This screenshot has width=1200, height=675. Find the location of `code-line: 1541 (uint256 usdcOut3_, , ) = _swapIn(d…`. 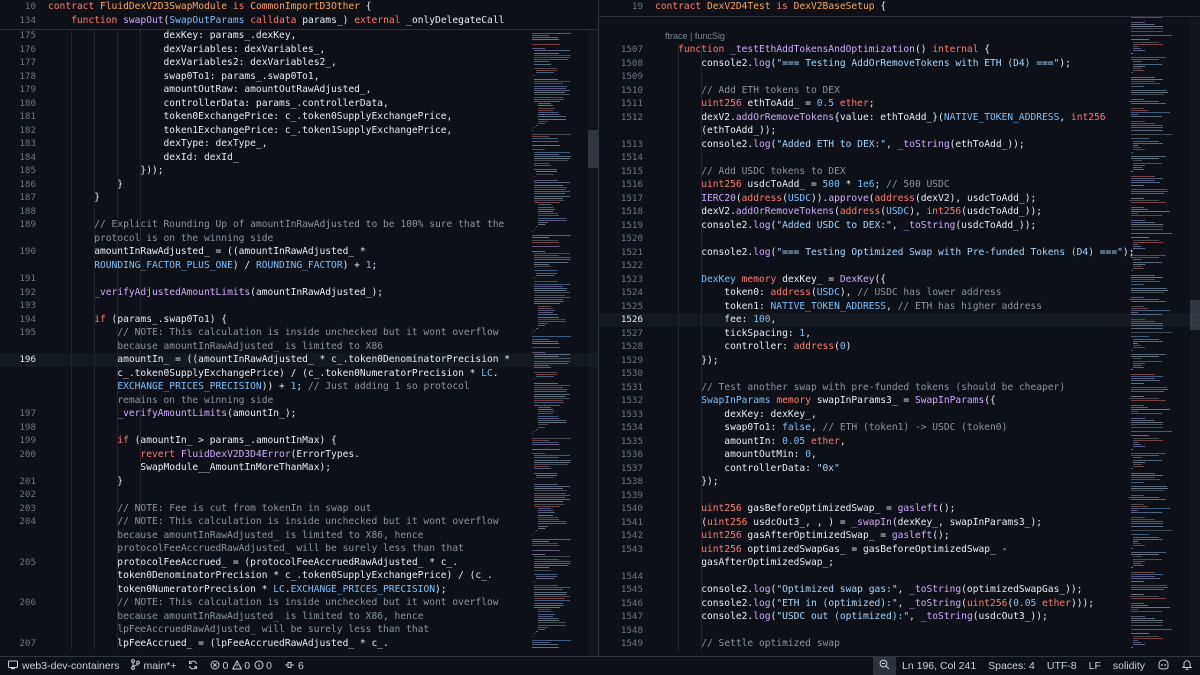

code-line: 1541 (uint256 usdcOut3_, , ) = _swapIn(d… is located at coordinates (899, 523).